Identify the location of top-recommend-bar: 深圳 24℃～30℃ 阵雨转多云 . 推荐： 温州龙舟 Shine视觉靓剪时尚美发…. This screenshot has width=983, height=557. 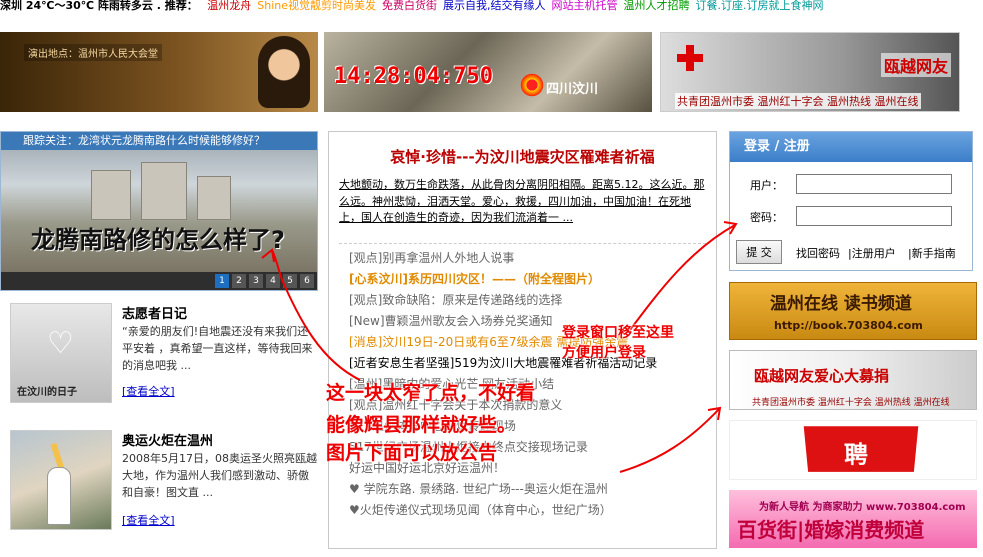
(491, 7).